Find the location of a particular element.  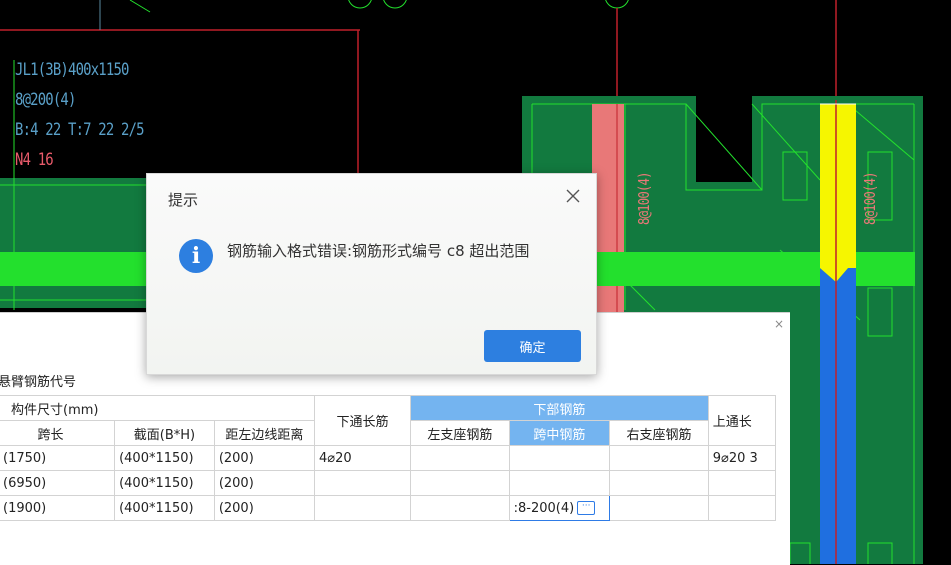

header-bottom-group: 下部钢筋 is located at coordinates (559, 408).